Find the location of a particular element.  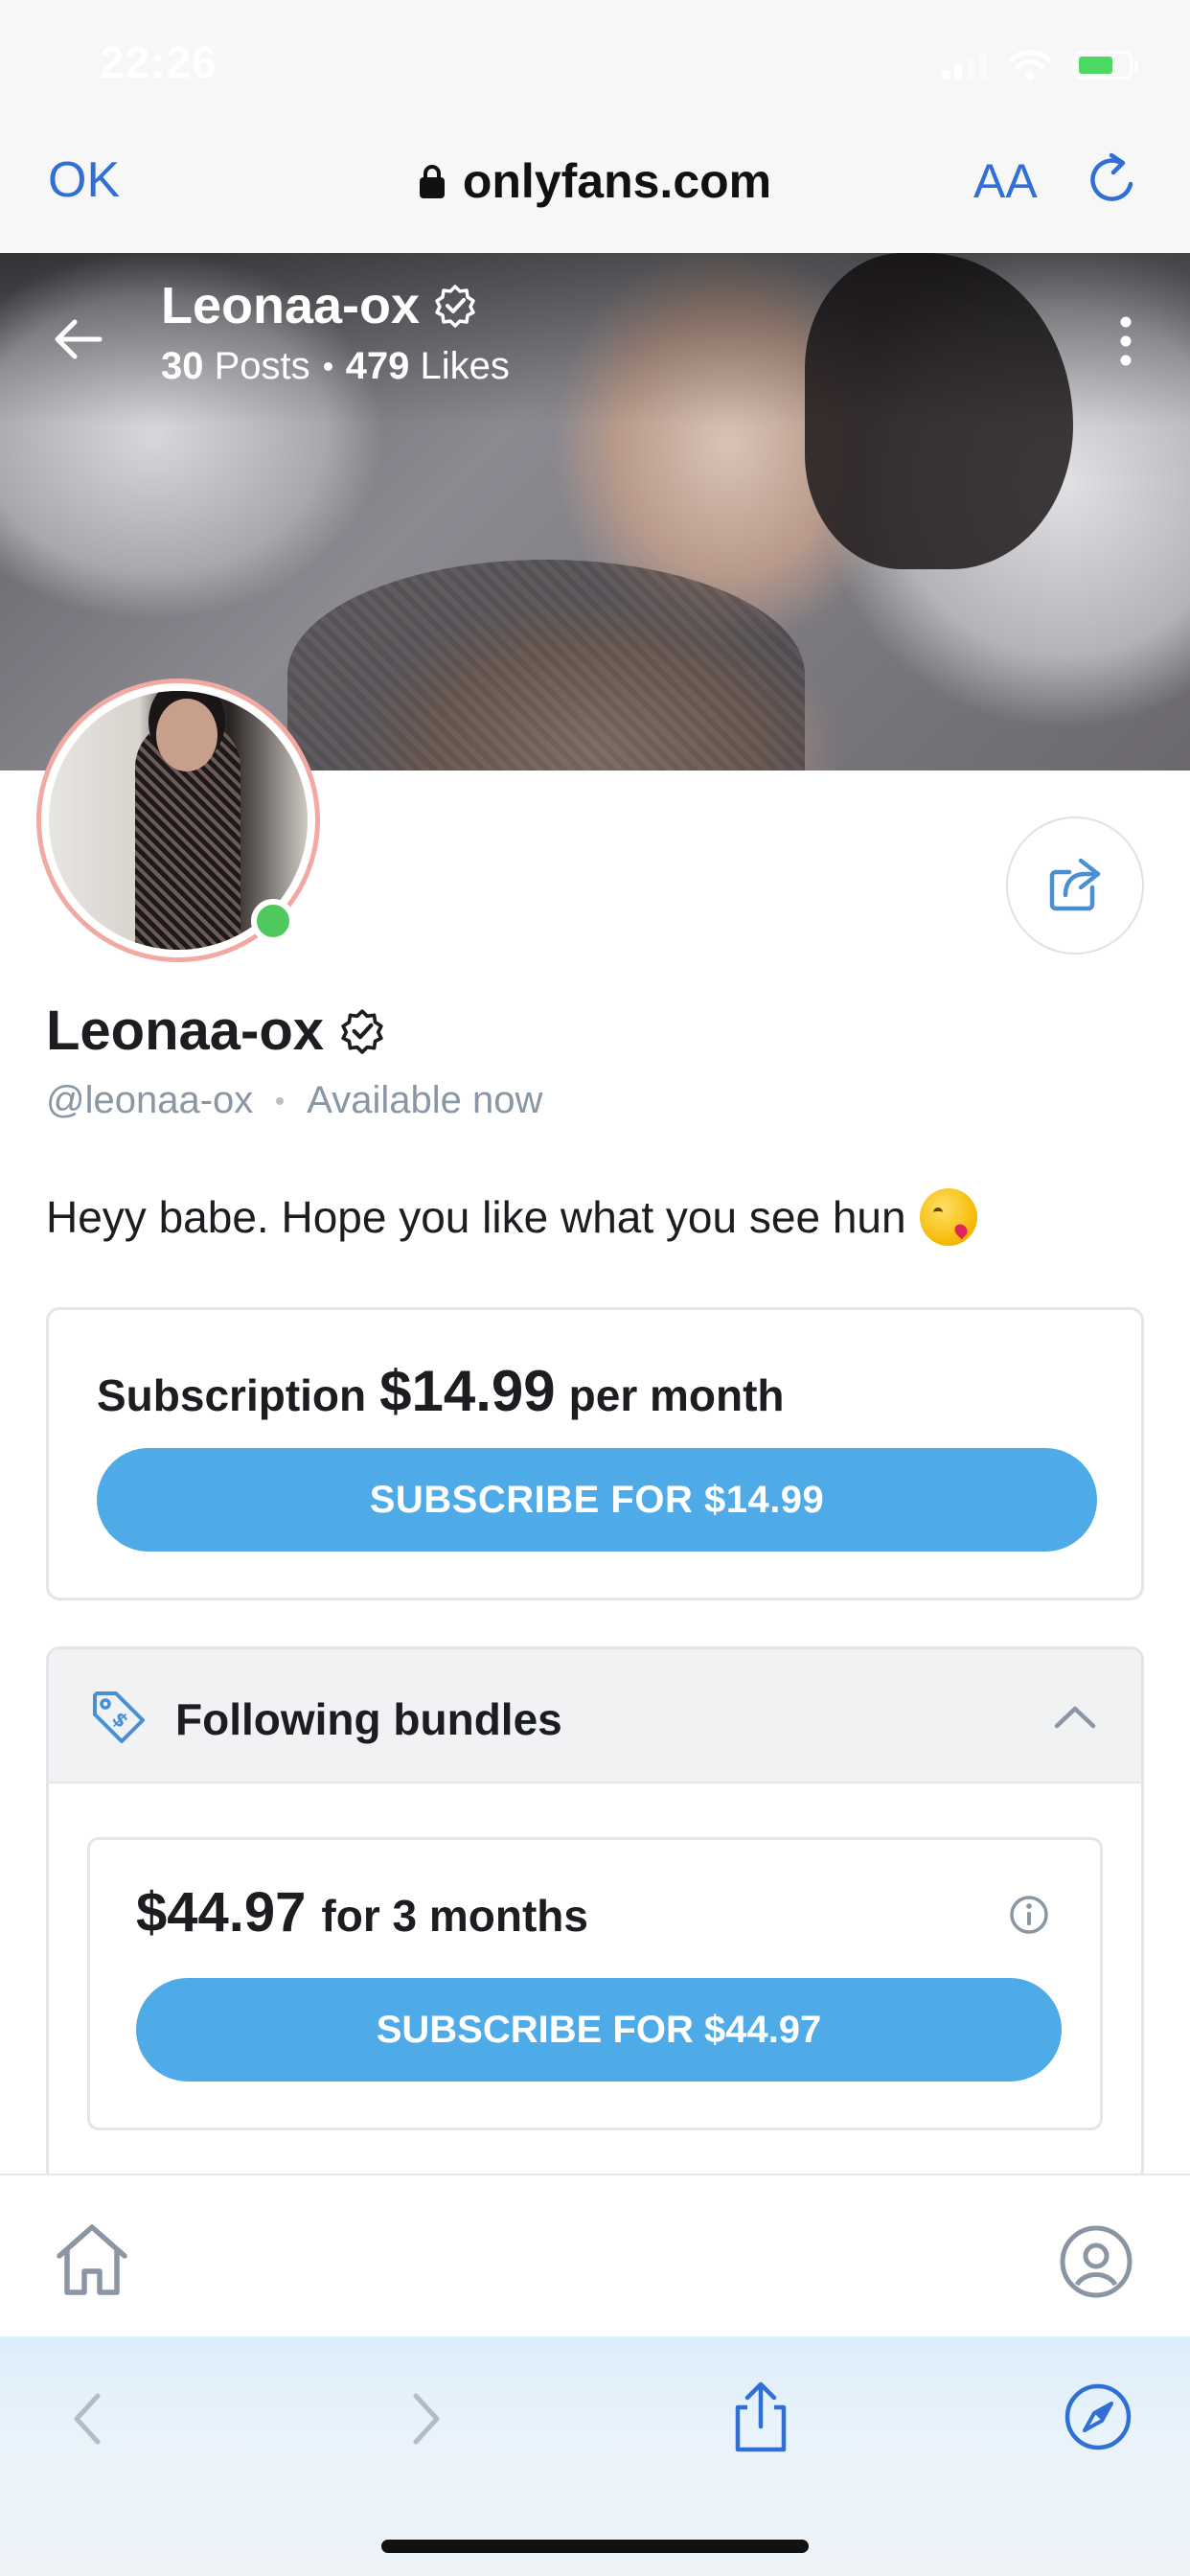

subscription-period: per month is located at coordinates (677, 1395).